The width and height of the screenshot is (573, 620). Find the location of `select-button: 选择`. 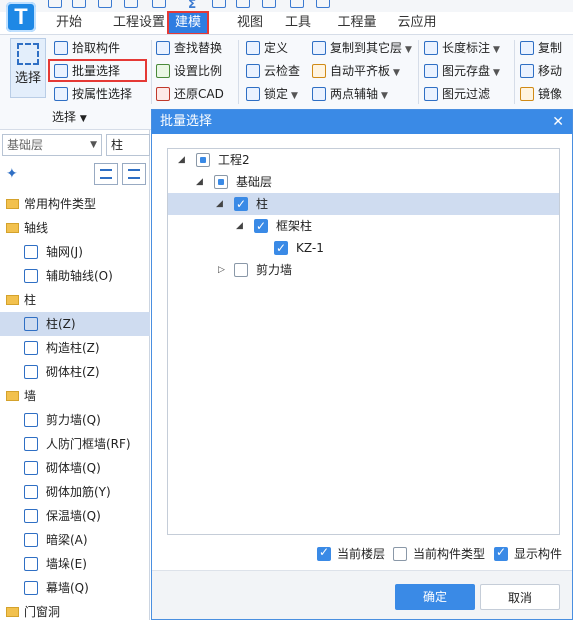

select-button: 选择 is located at coordinates (28, 68).